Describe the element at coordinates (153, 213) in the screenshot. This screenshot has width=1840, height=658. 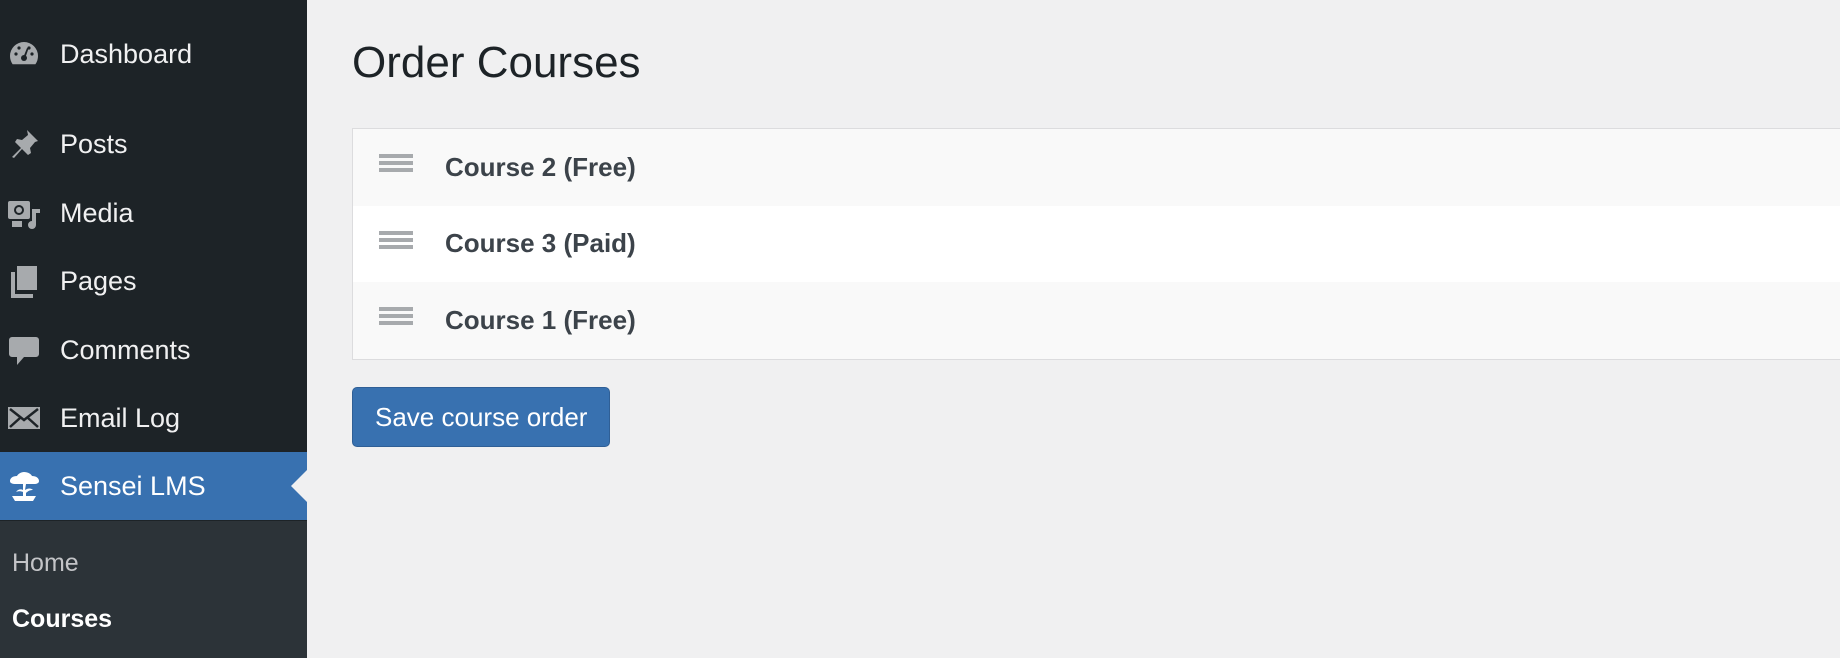
I see `sidebar-item-media: Media` at that location.